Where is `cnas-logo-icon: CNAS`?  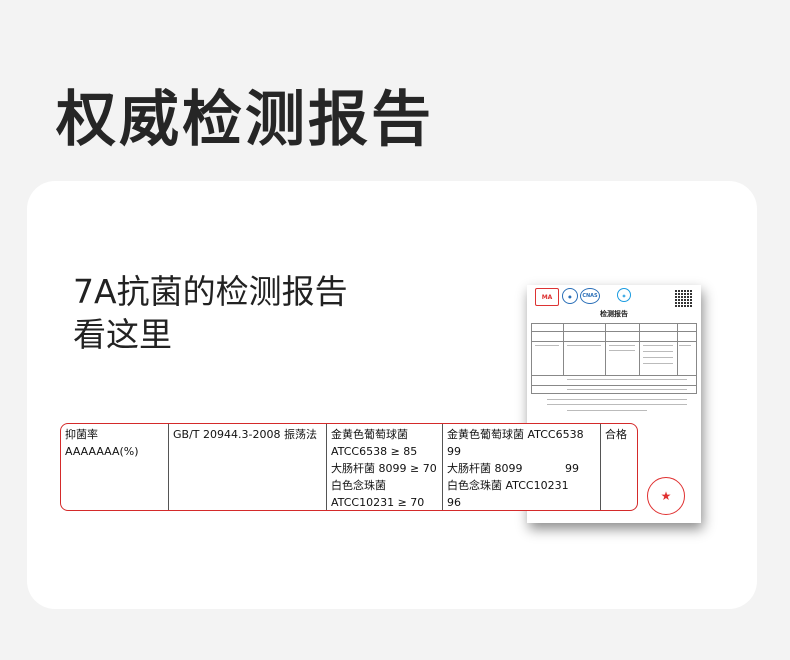
cnas-logo-icon: CNAS is located at coordinates (590, 296).